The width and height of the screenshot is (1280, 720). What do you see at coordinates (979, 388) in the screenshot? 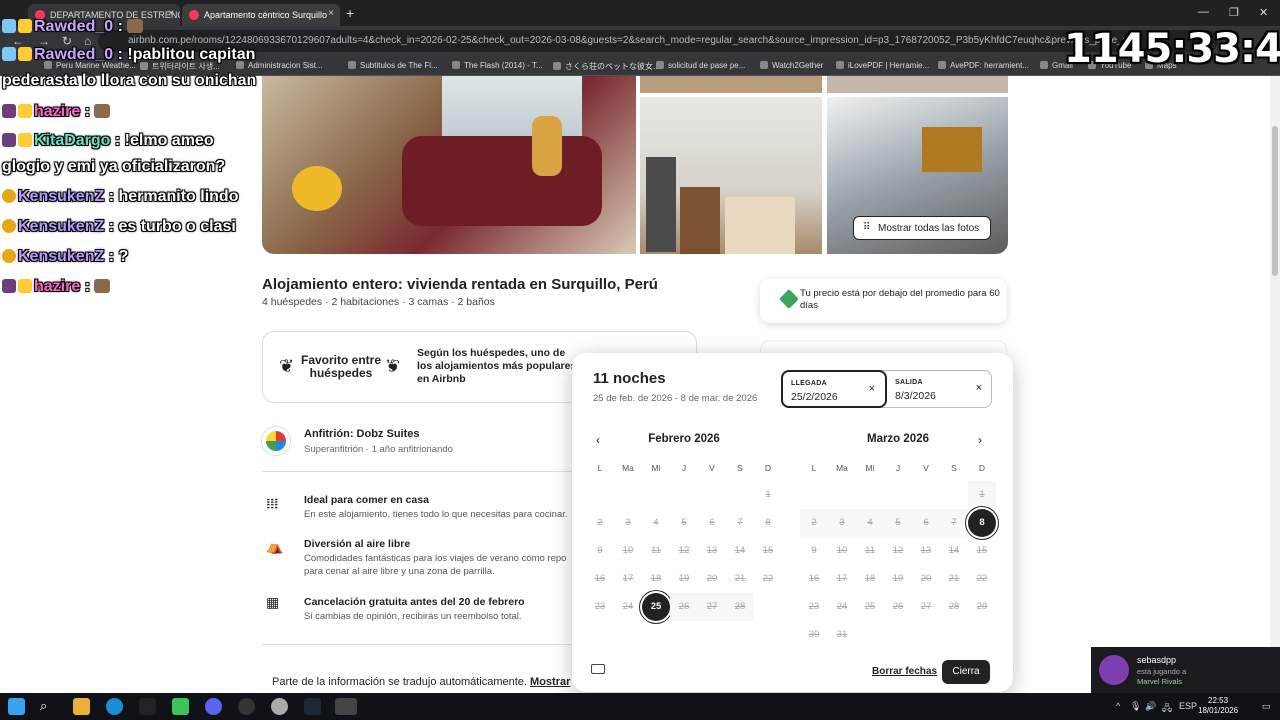
I see `clear-checkout-icon: ×` at bounding box center [979, 388].